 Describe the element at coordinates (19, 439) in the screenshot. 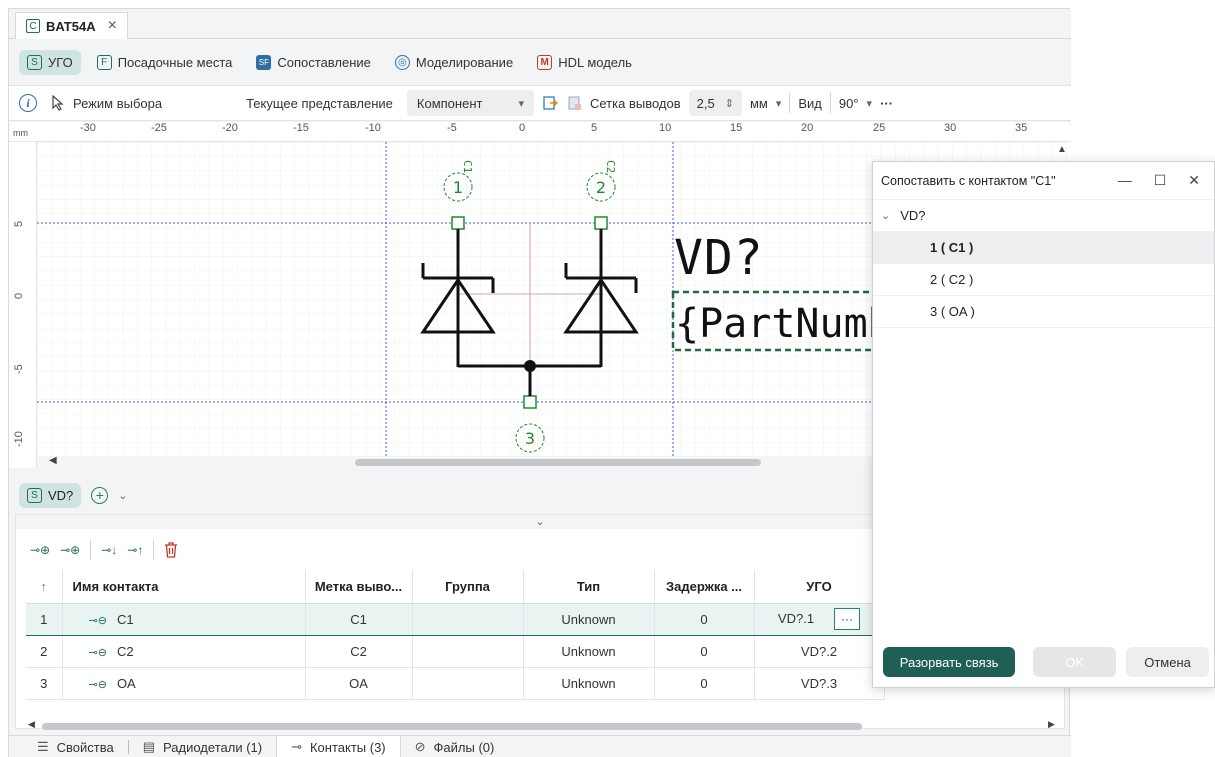

I see `ruler-tick: -10` at that location.